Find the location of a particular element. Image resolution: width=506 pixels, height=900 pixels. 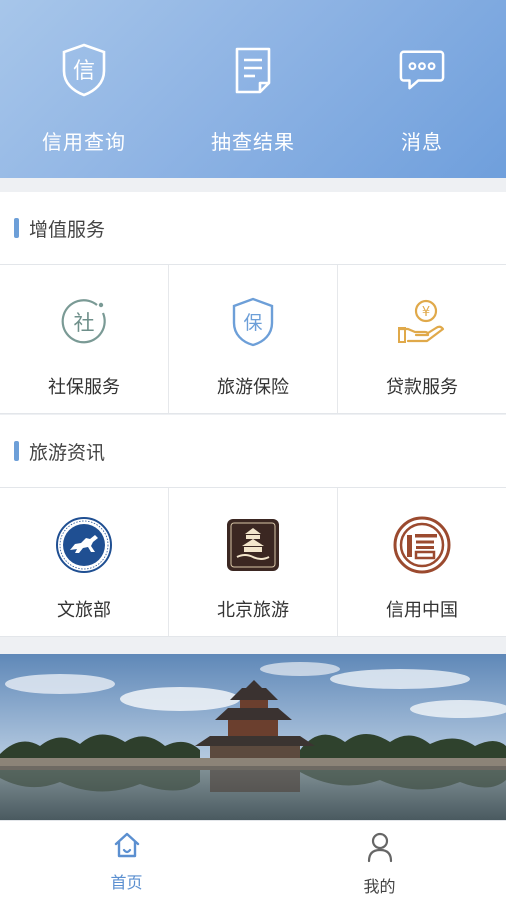

insurance-shield-icon: 保 is located at coordinates (253, 322).